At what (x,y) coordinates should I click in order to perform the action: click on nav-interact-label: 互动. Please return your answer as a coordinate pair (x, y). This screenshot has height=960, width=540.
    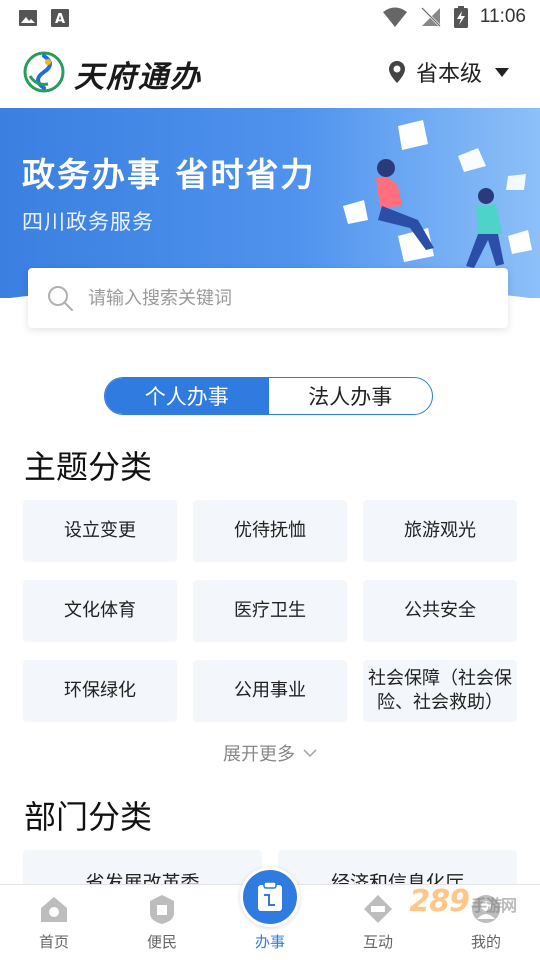
    Looking at the image, I should click on (377, 942).